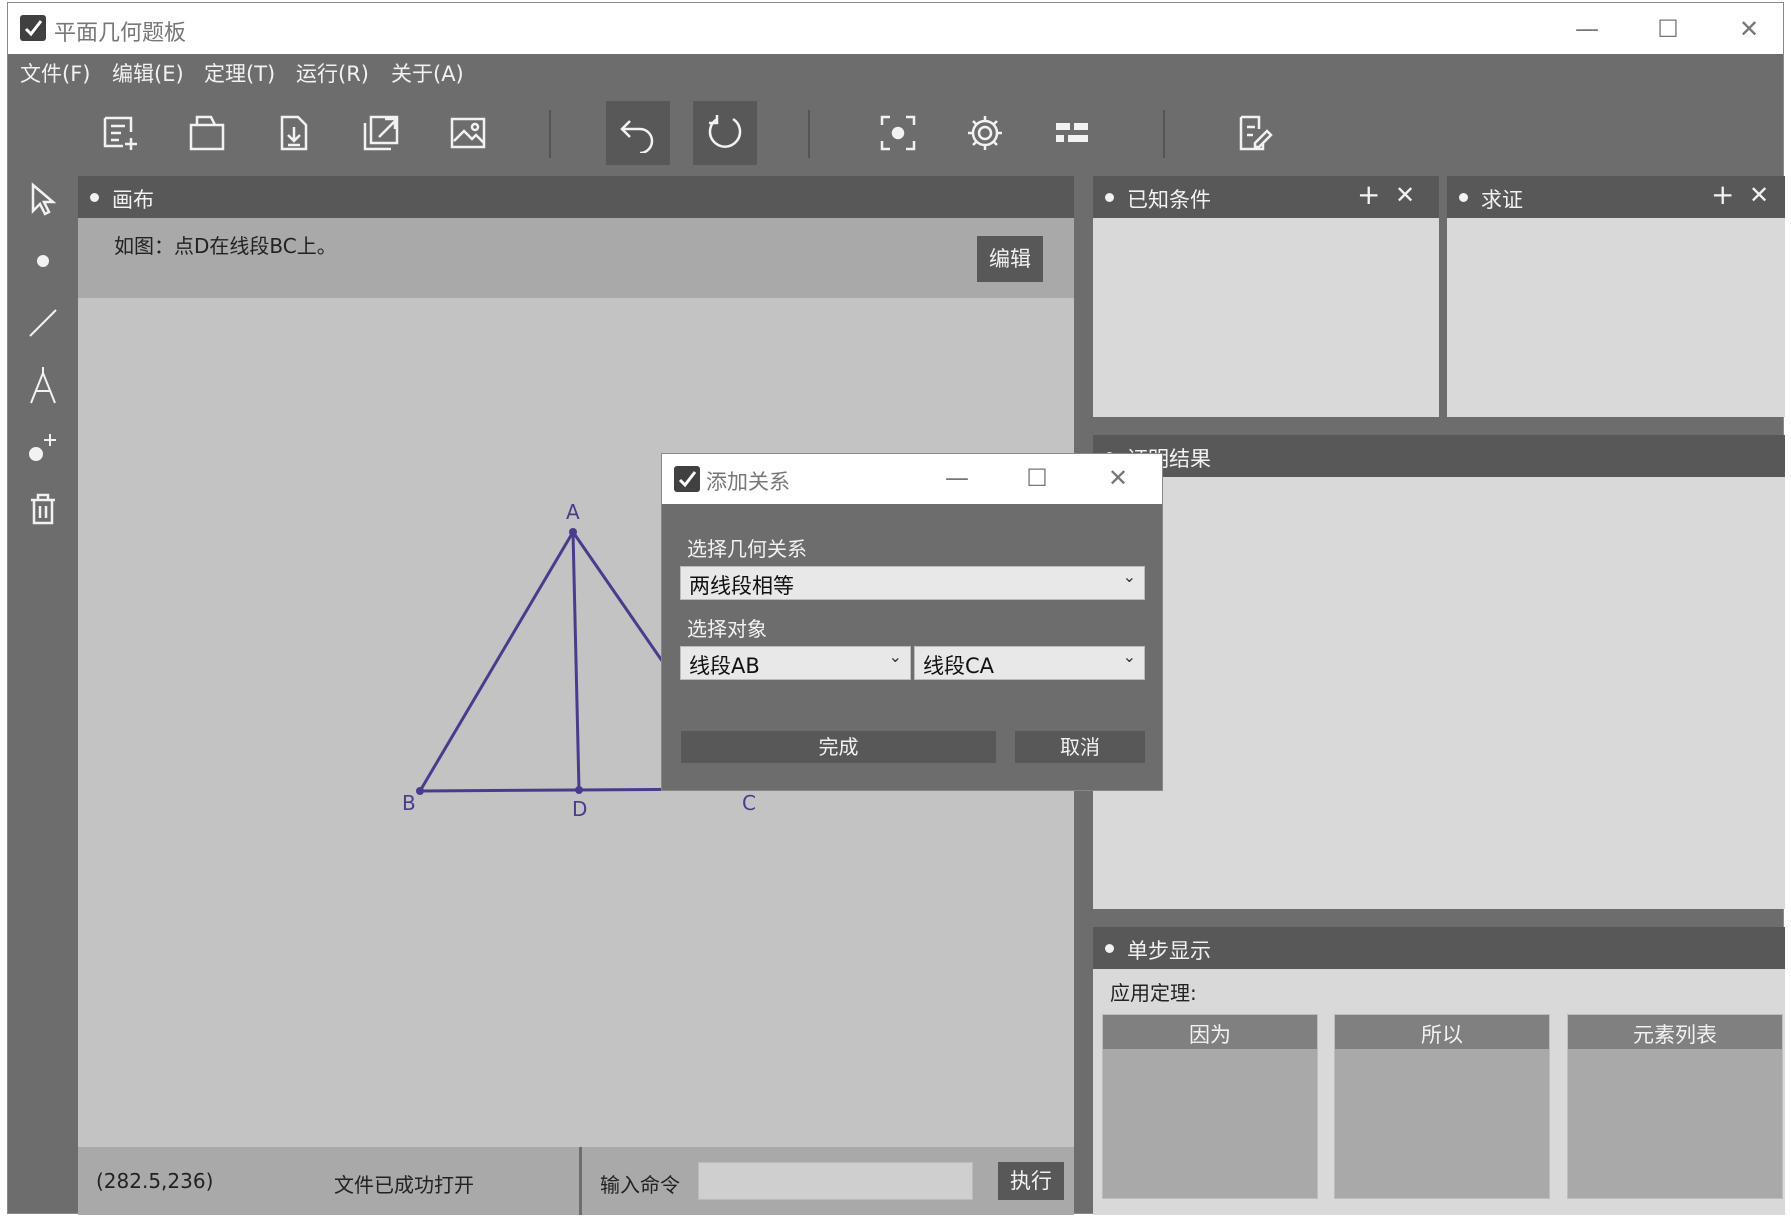 Image resolution: width=1791 pixels, height=1216 pixels. I want to click on export-icon, so click(381, 133).